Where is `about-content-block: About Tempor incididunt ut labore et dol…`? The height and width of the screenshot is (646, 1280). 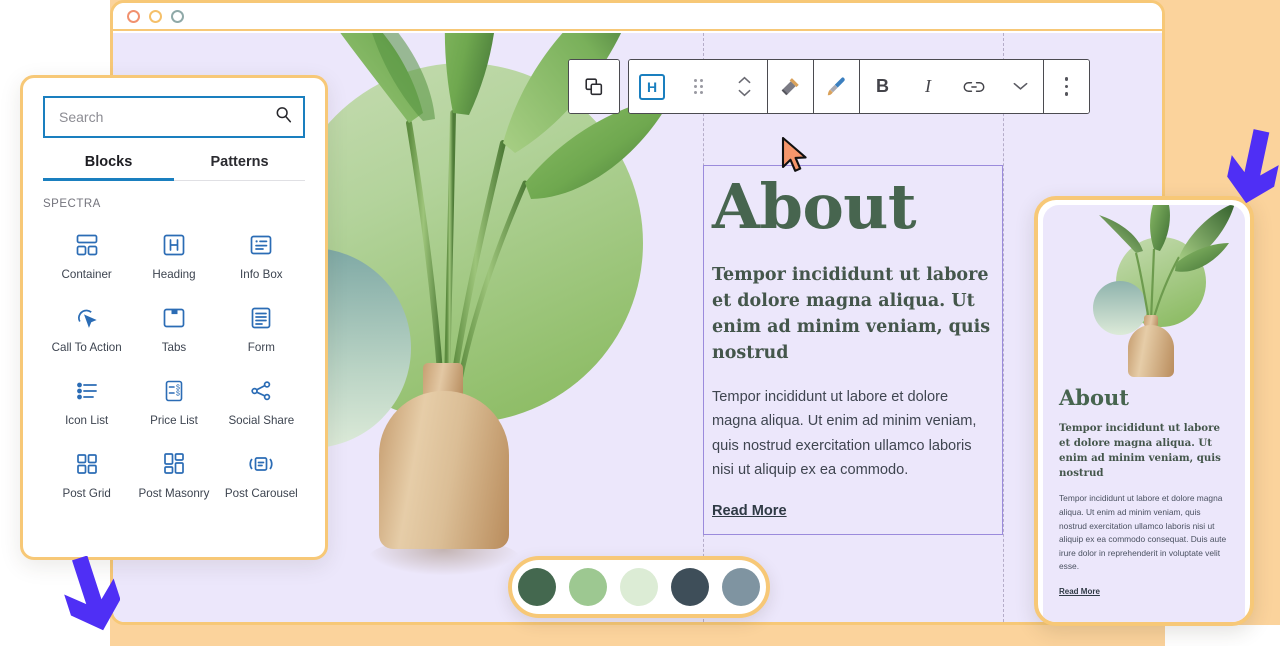 about-content-block: About Tempor incididunt ut labore et dol… is located at coordinates (853, 350).